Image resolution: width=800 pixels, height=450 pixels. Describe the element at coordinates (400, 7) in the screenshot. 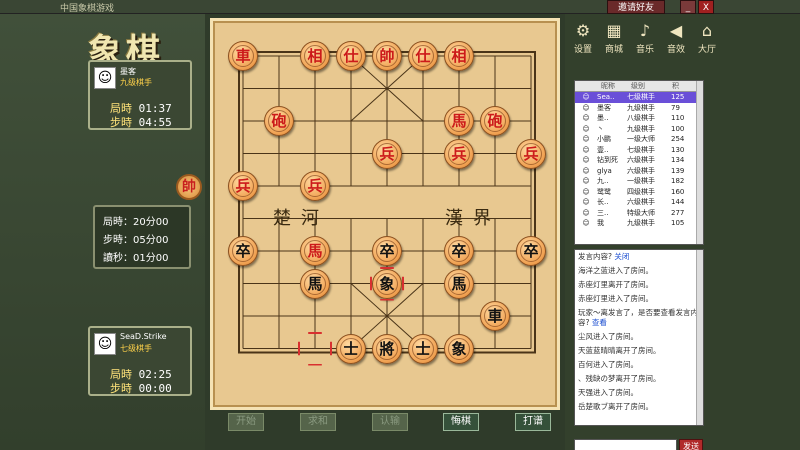

I see `title-bar: 中国象棋游戏 邀请好友 _ X` at that location.